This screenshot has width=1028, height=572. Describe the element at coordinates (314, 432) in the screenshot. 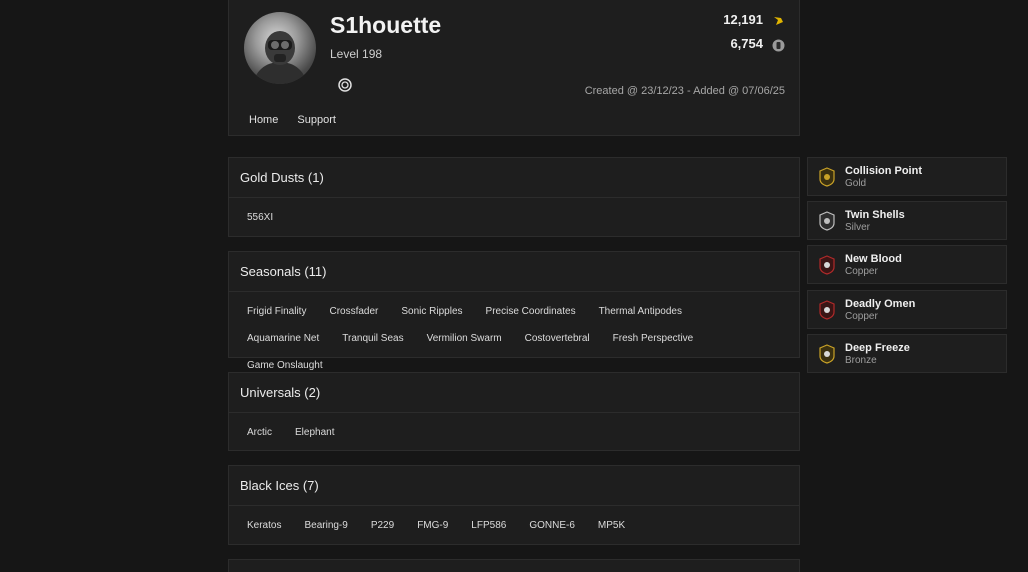

I see `skin-chip: Elephant` at that location.